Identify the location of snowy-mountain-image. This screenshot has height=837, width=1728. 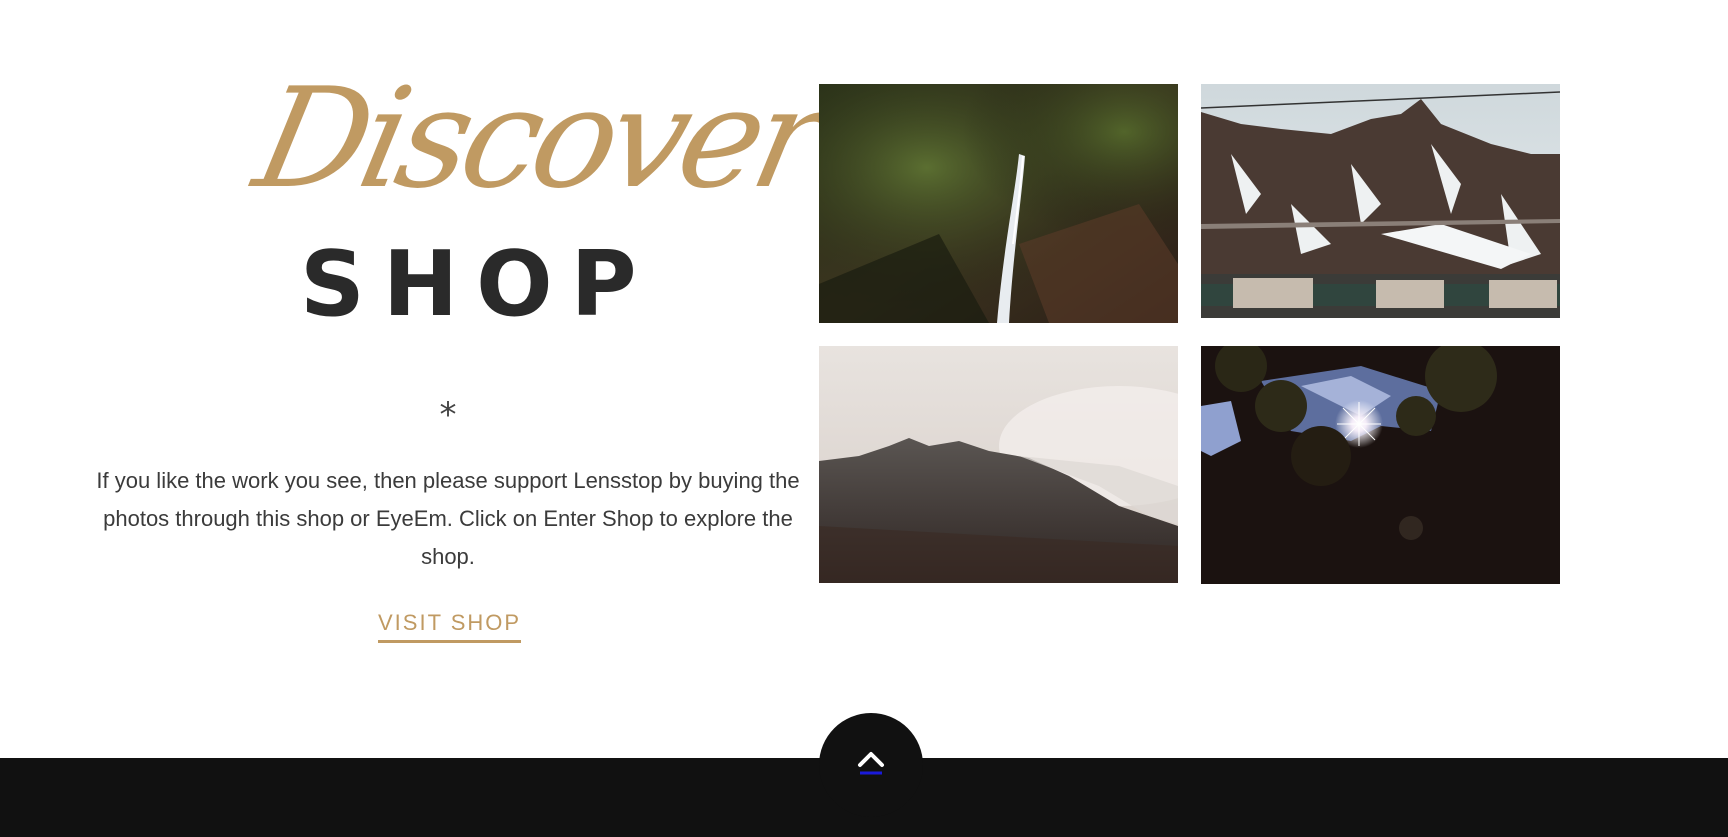
(1380, 201).